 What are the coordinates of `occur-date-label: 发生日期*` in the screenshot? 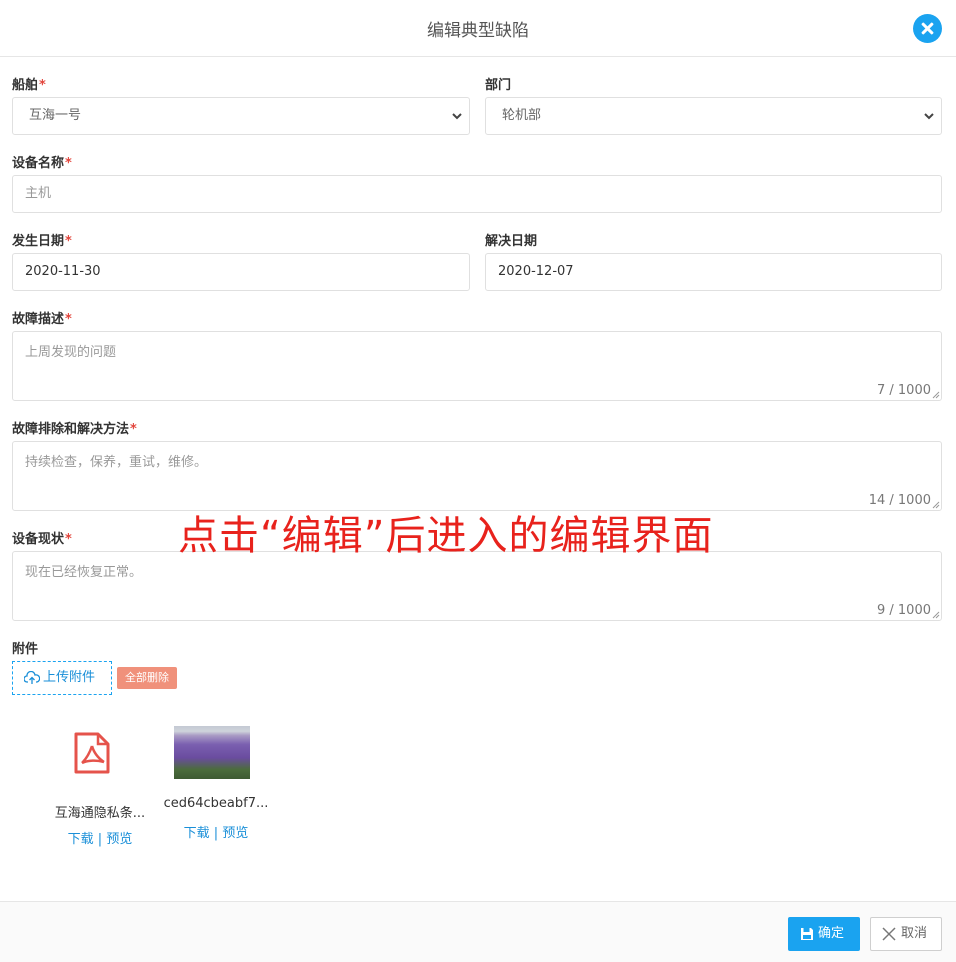 It's located at (42, 241).